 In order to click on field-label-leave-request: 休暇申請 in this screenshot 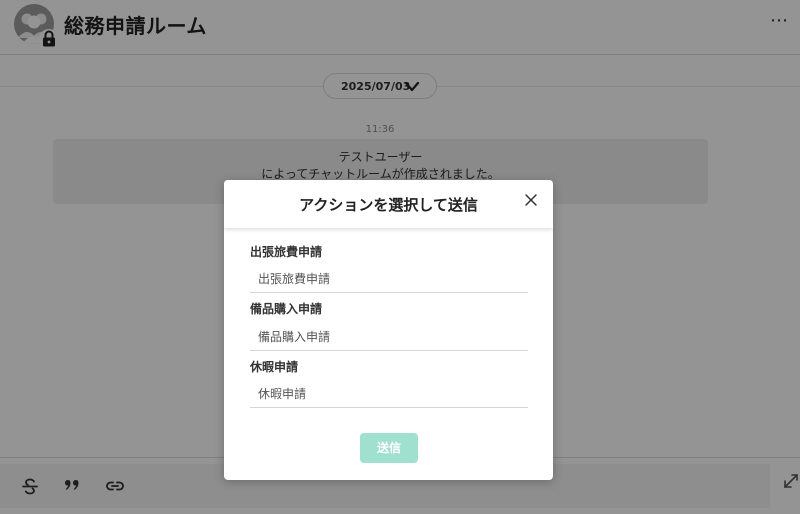, I will do `click(274, 367)`.